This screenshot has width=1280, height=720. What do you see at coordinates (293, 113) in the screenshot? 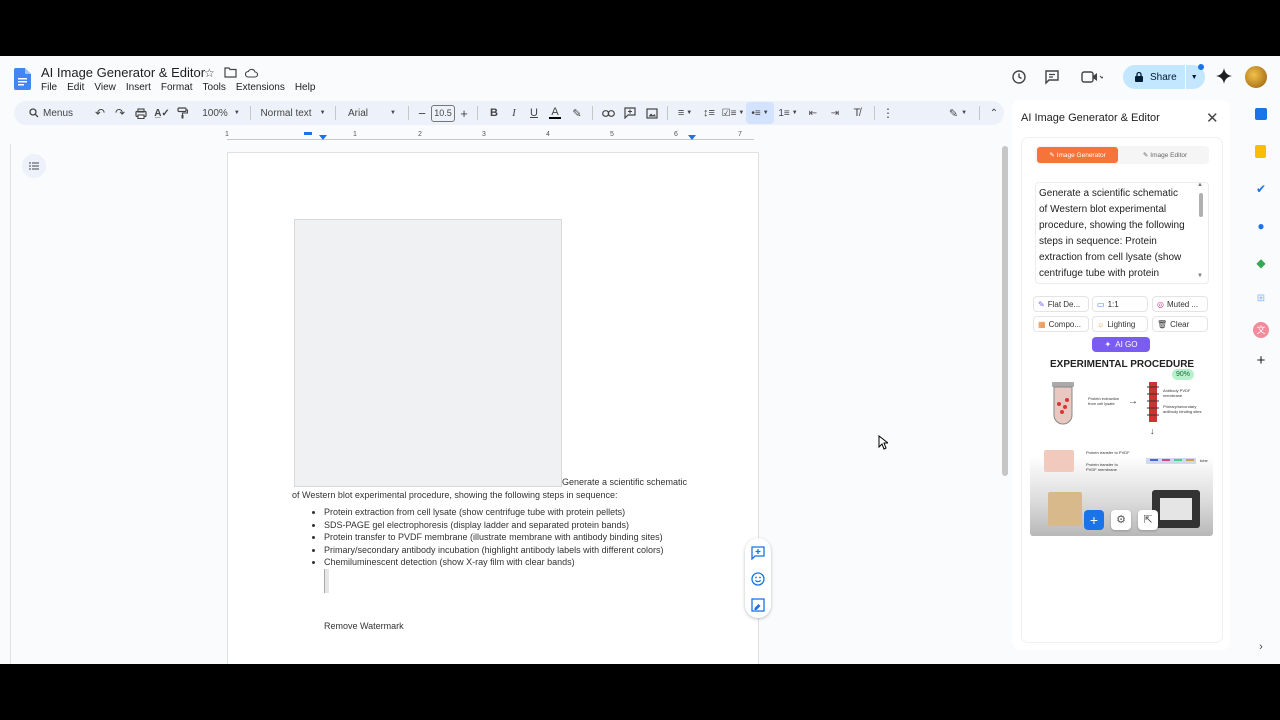
I see `style-select: Normal text ▼` at bounding box center [293, 113].